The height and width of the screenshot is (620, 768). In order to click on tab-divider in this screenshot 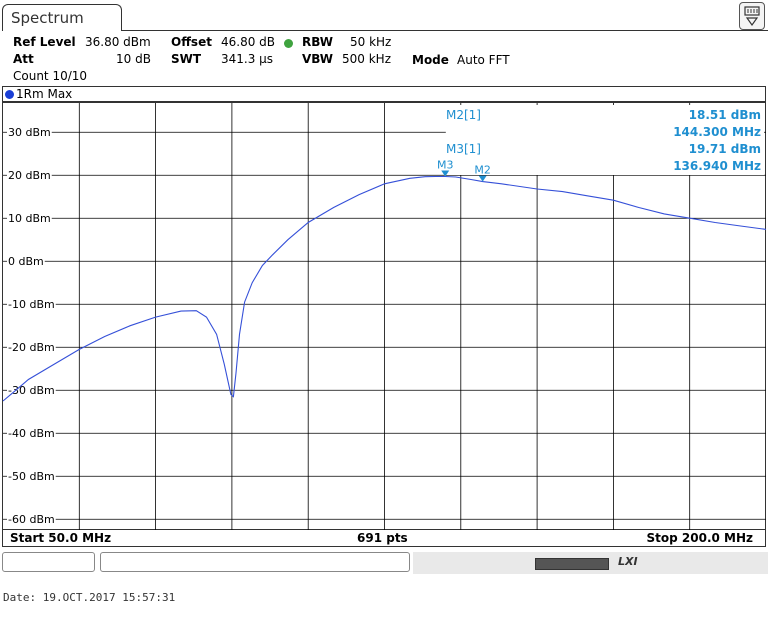, I will do `click(445, 30)`.